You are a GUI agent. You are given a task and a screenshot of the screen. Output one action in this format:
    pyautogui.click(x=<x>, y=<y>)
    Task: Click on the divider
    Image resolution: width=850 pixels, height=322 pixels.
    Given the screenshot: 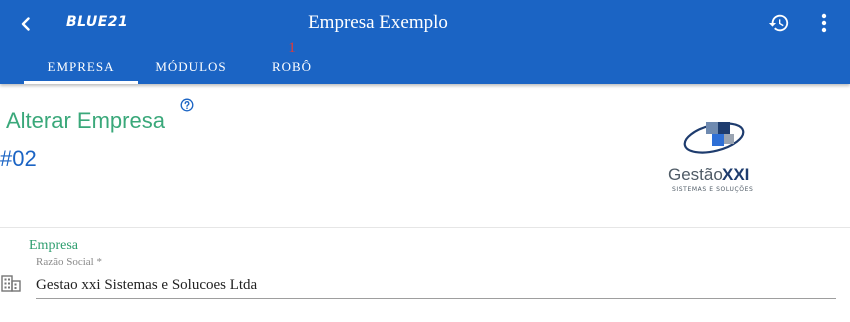 What is the action you would take?
    pyautogui.click(x=425, y=227)
    